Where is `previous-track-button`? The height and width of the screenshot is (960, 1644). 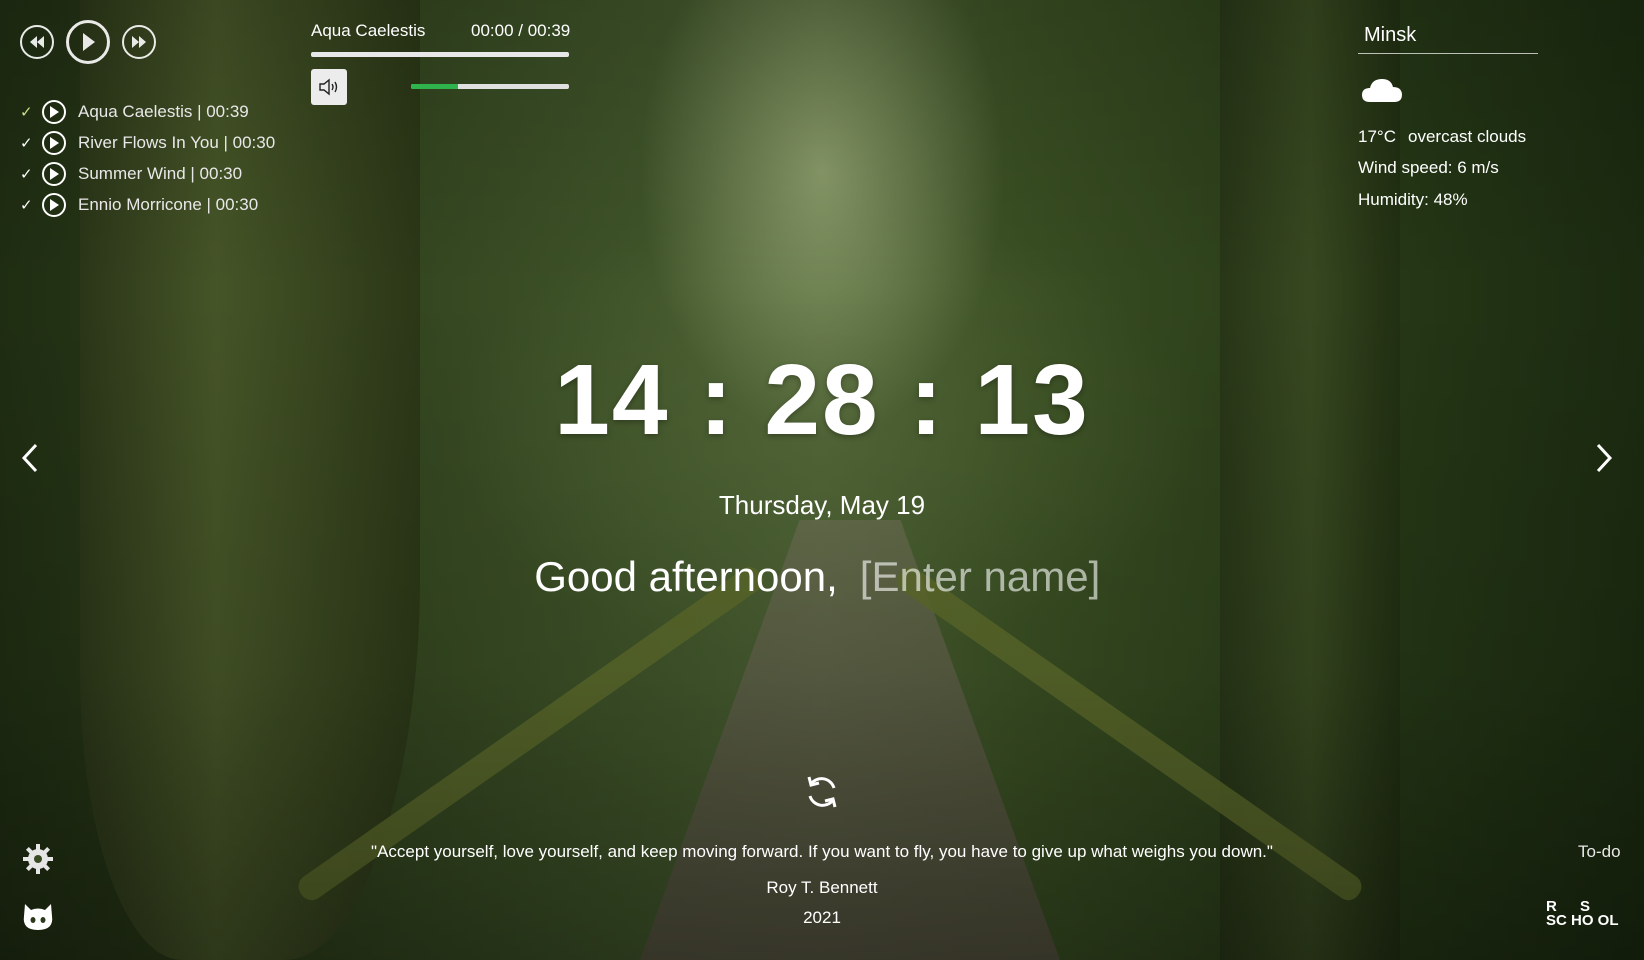
previous-track-button is located at coordinates (37, 42).